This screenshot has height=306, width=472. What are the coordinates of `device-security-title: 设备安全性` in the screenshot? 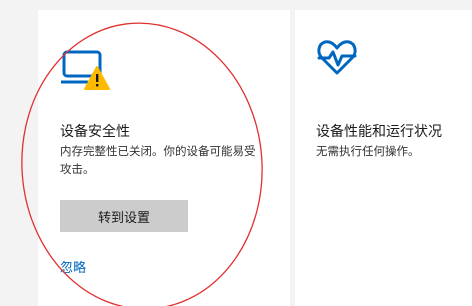 It's located at (95, 132).